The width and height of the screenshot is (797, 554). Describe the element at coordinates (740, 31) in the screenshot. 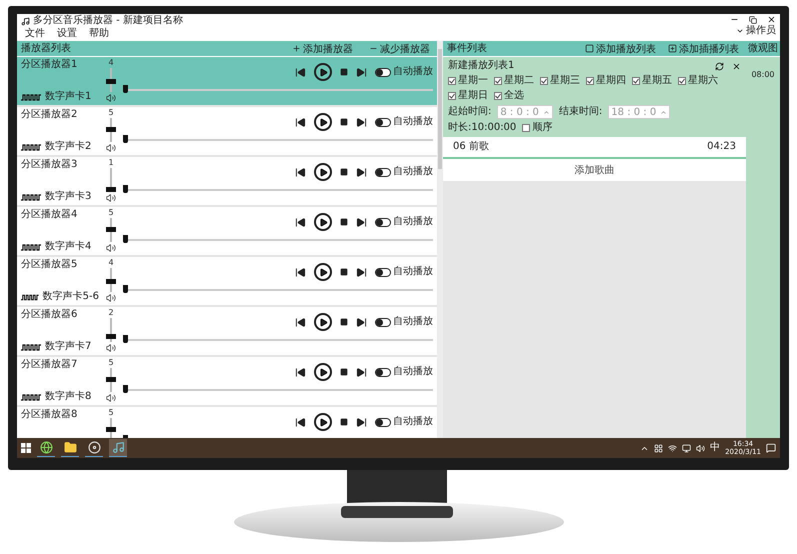

I see `caret-icon` at that location.